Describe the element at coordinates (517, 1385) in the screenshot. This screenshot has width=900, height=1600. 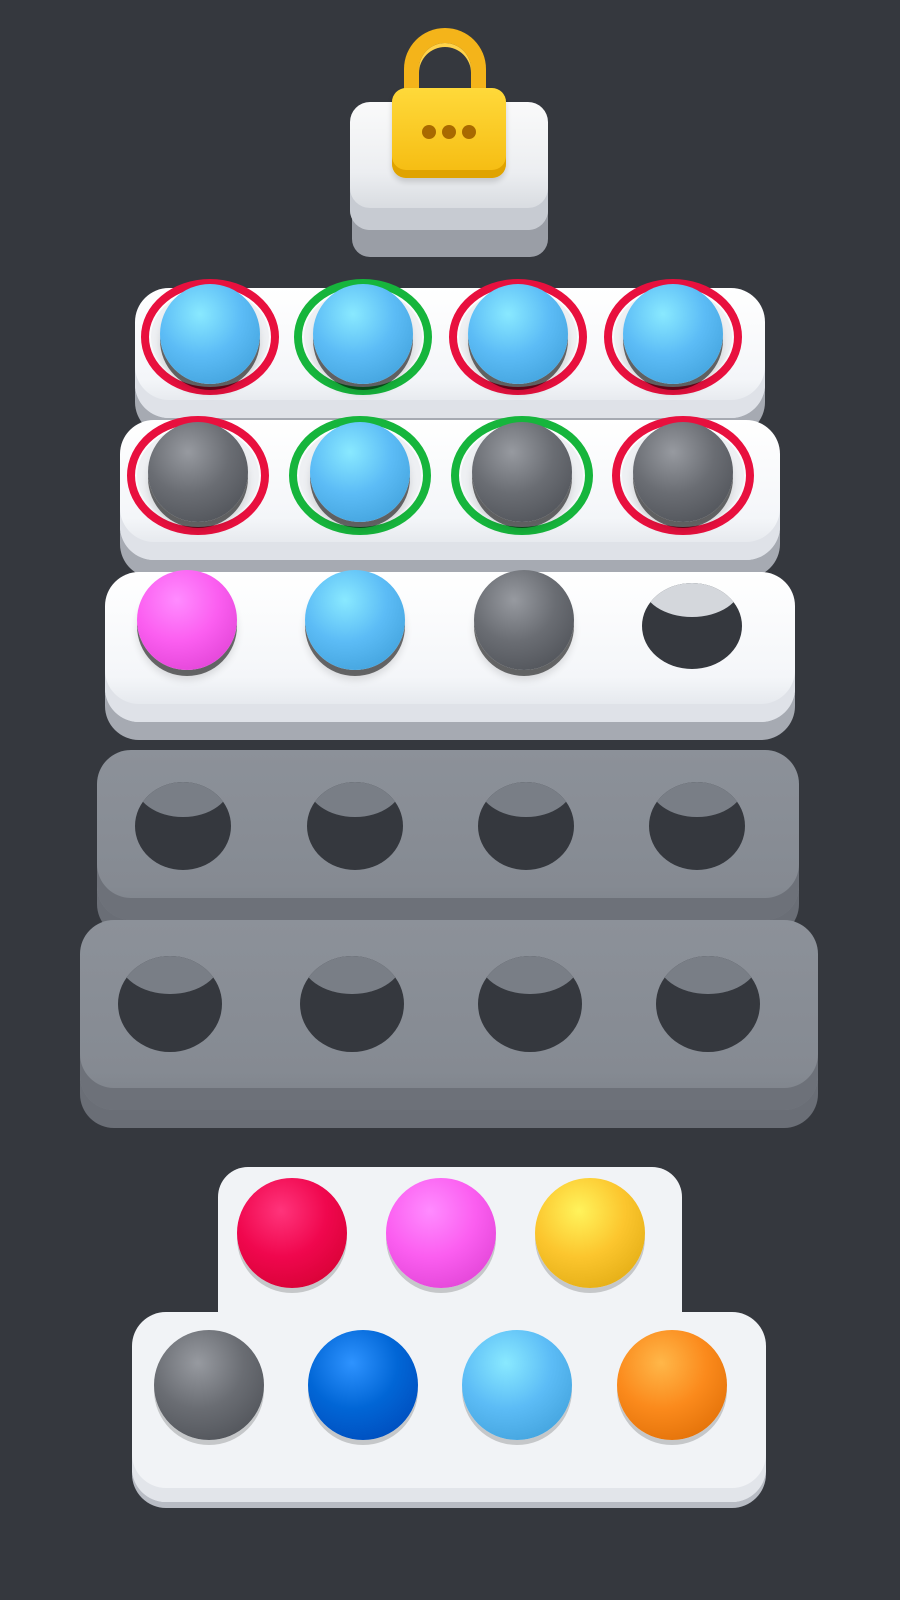
I see `palette-ball-light-blue` at that location.